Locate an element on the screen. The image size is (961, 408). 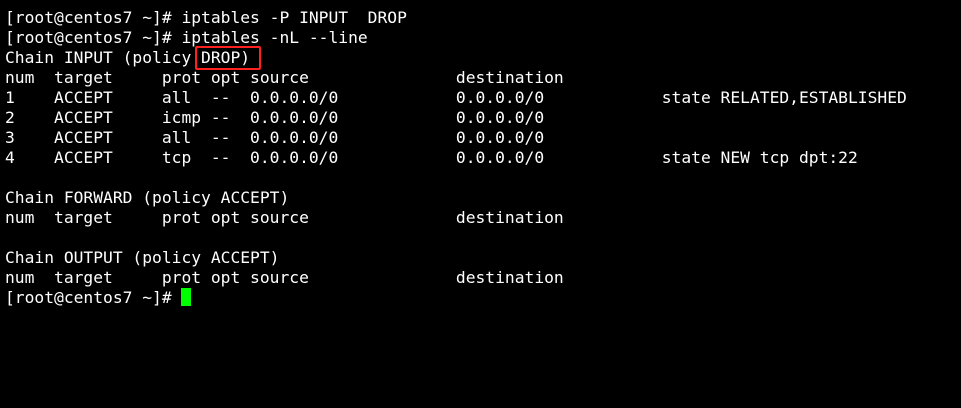
chain-input-rule-2: 2 ACCEPT icmp -- 0.0.0.0/0 0.0.0.0/0 is located at coordinates (275, 117).